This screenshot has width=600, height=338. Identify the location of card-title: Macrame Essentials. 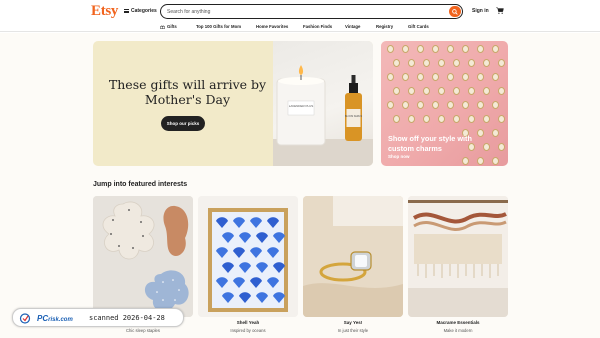
(458, 322).